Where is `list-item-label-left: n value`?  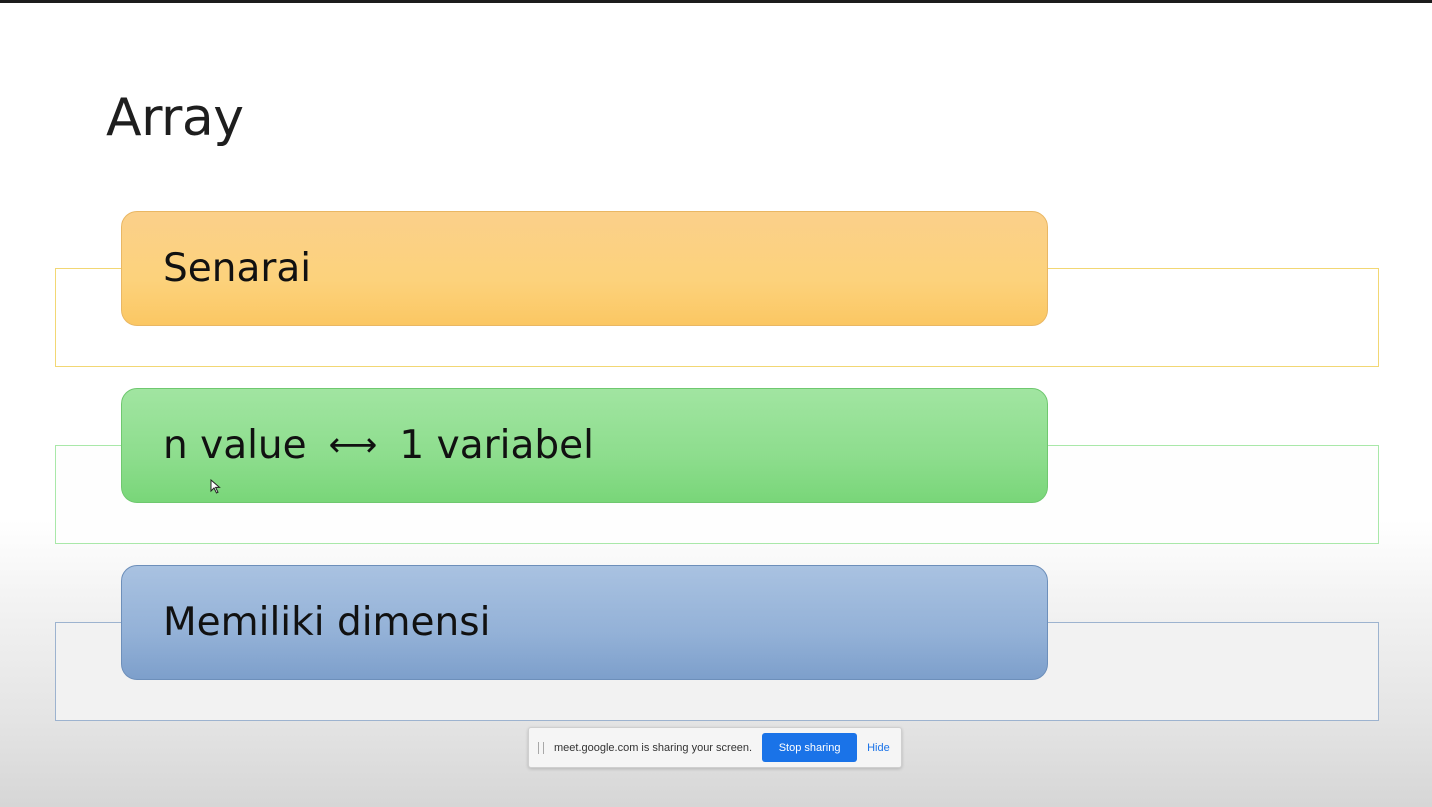 list-item-label-left: n value is located at coordinates (235, 445).